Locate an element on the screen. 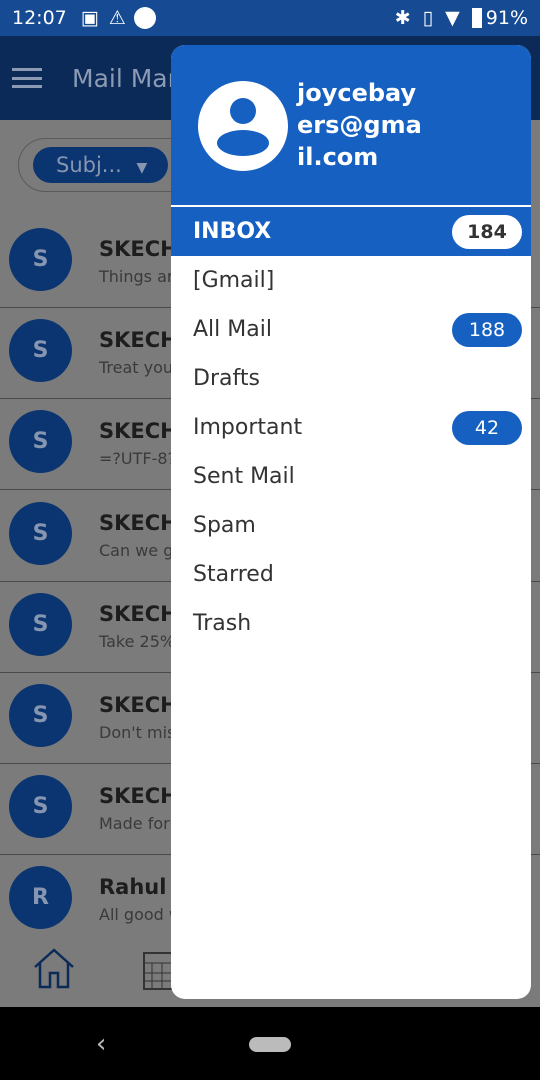 This screenshot has width=540, height=1080. chevron-down-icon: ▼ is located at coordinates (142, 168).